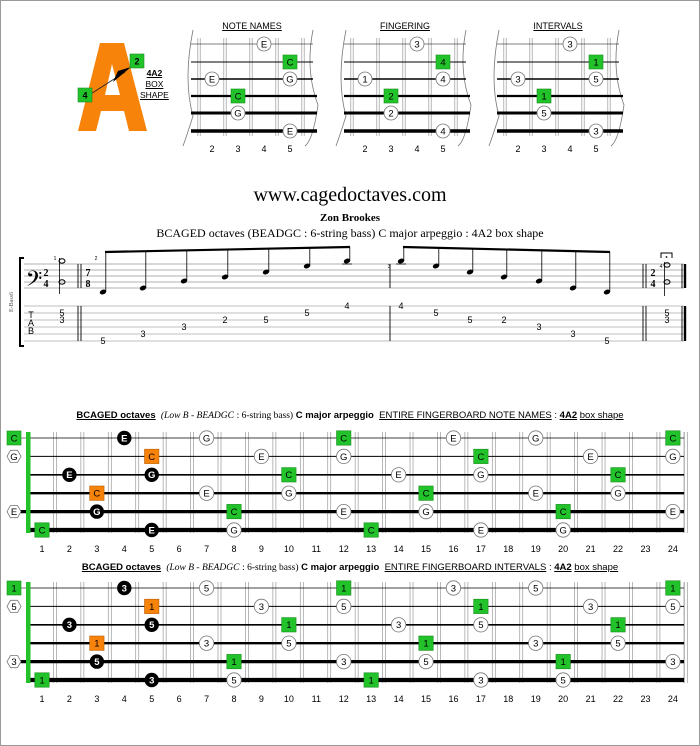 This screenshot has width=700, height=746. Describe the element at coordinates (453, 699) in the screenshot. I see `fret-number: 16` at that location.